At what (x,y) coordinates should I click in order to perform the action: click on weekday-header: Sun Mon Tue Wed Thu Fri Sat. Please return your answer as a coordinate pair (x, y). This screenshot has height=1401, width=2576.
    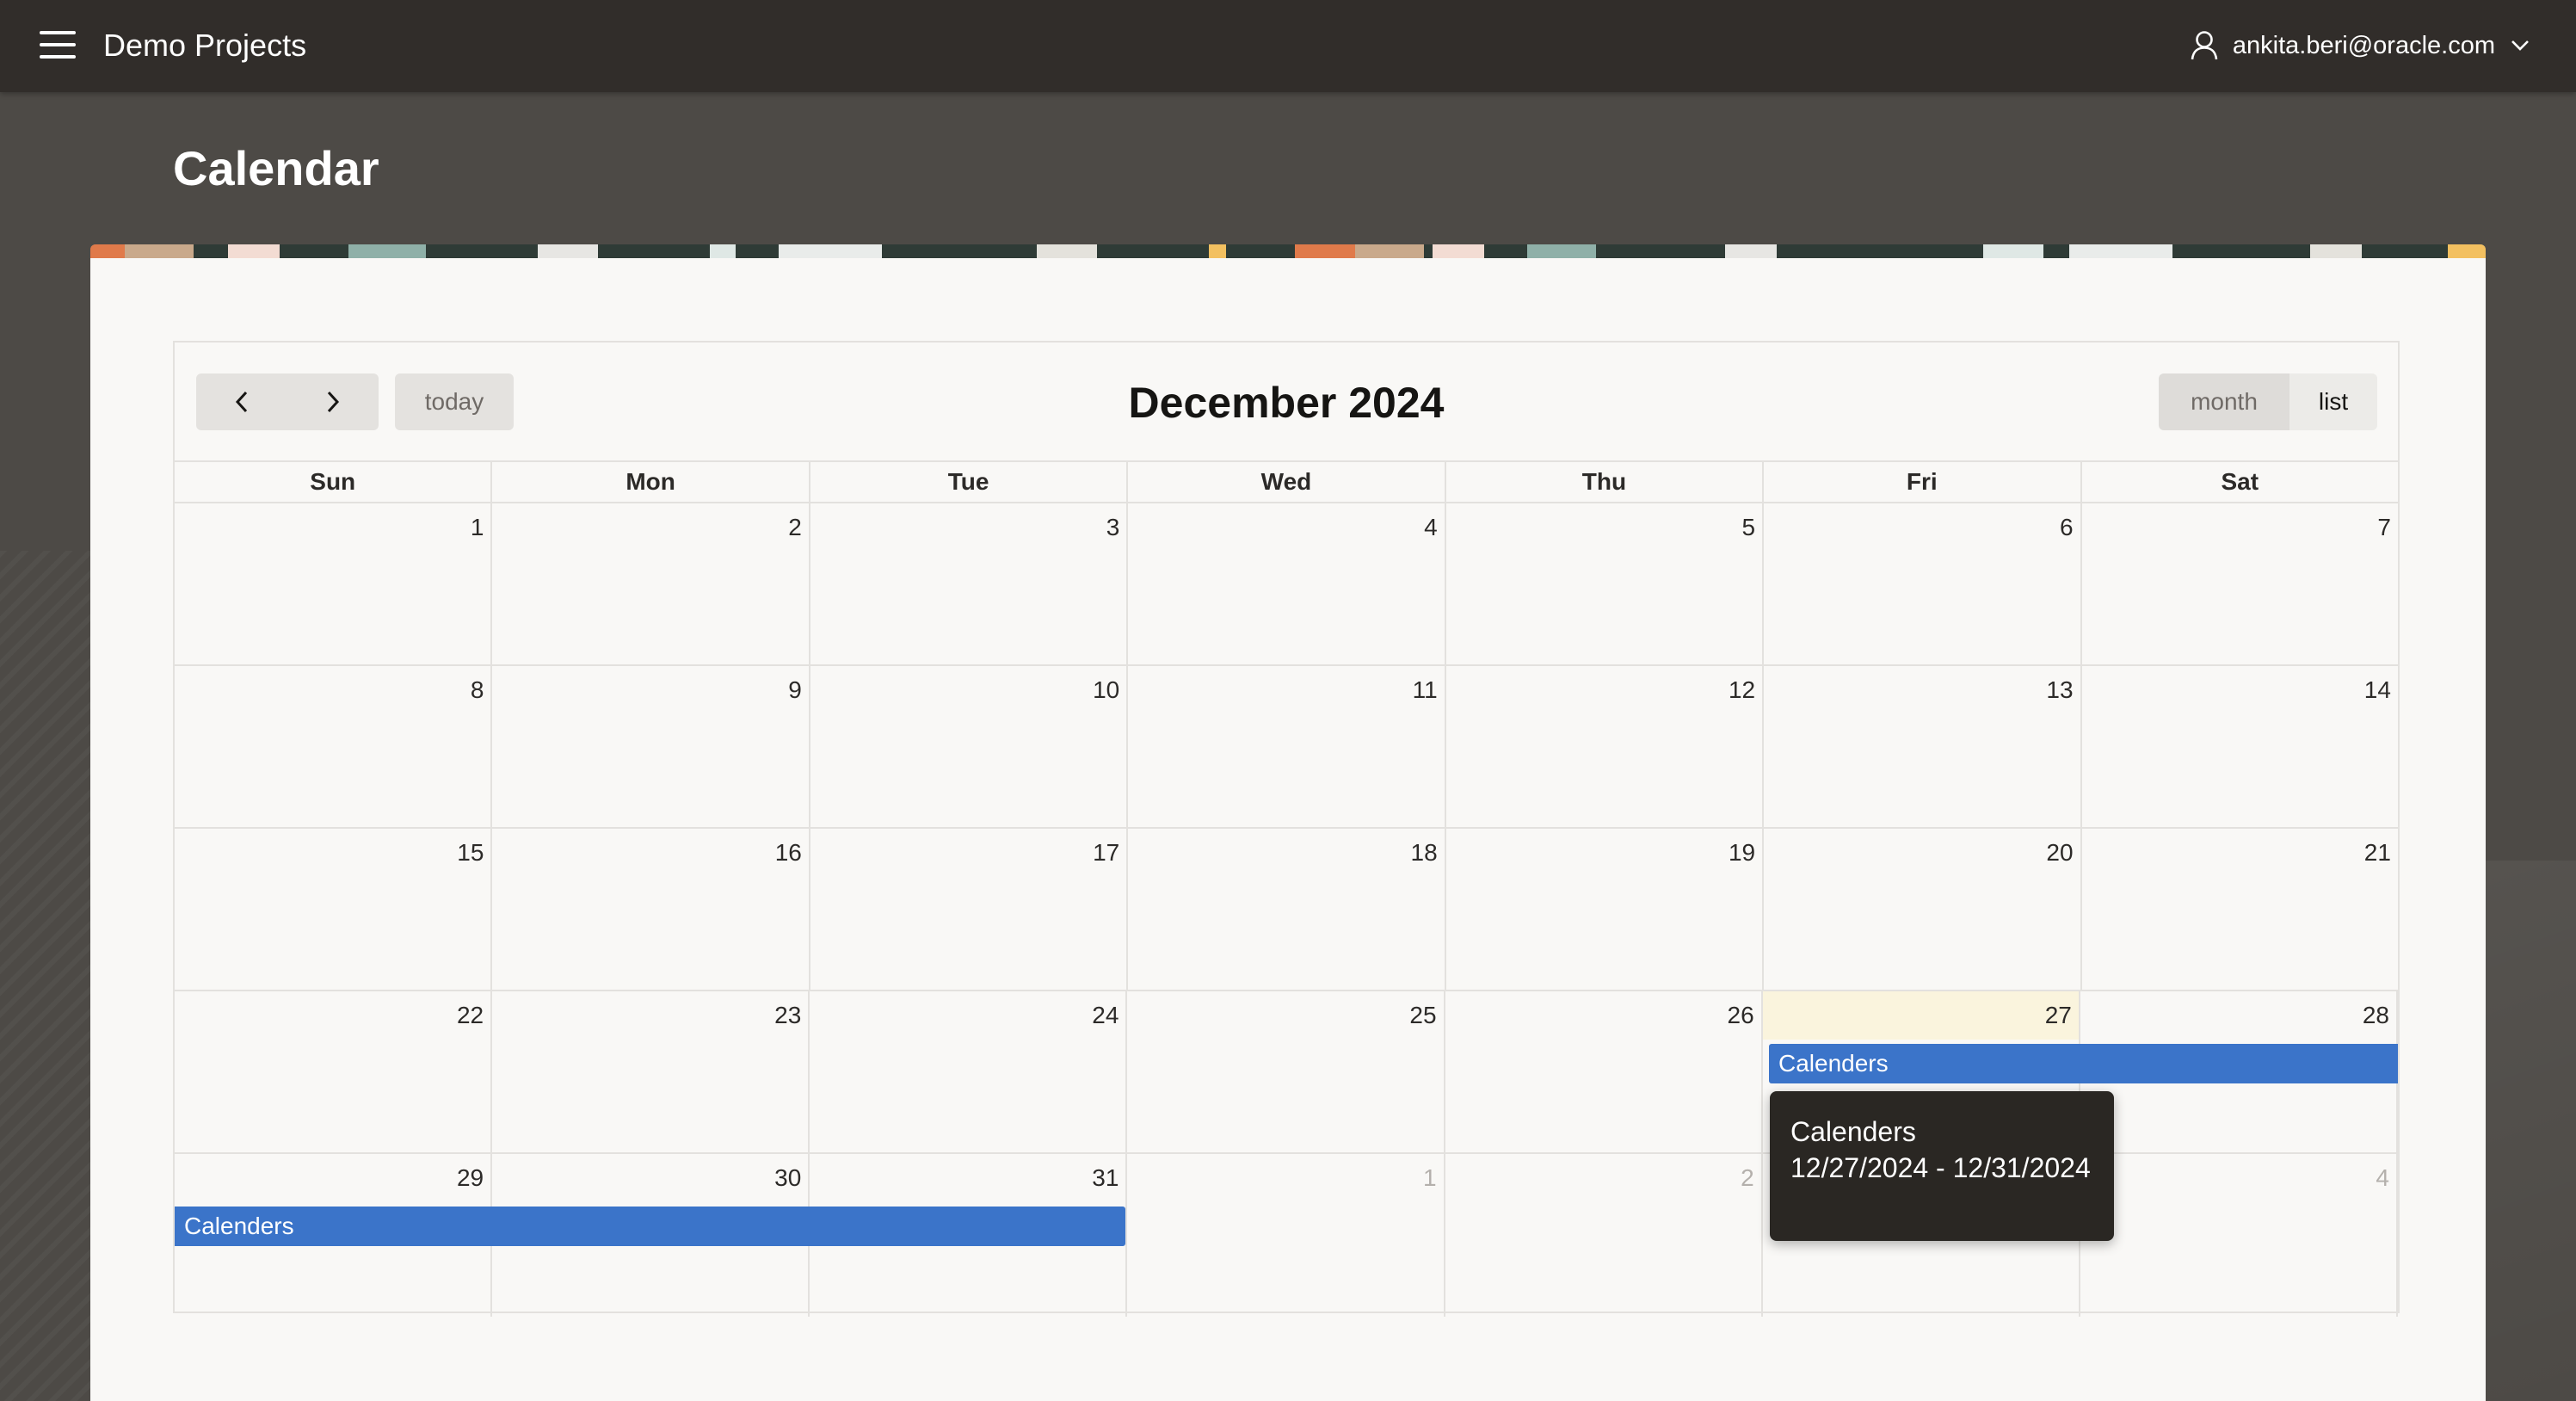
    Looking at the image, I should click on (1287, 481).